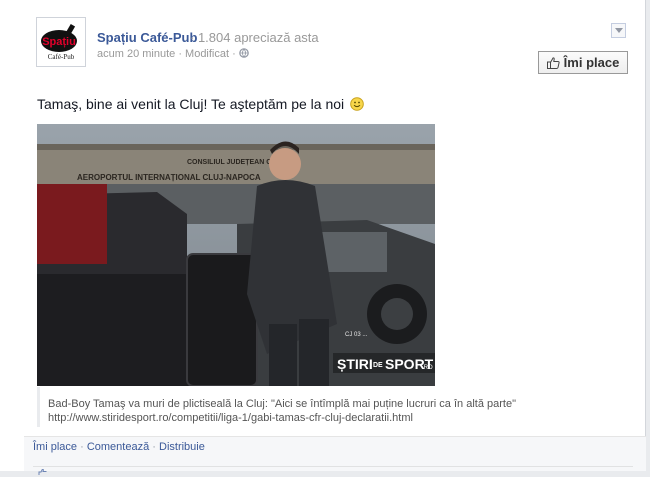 This screenshot has width=650, height=477. I want to click on watermark-ro: .RO, so click(427, 368).